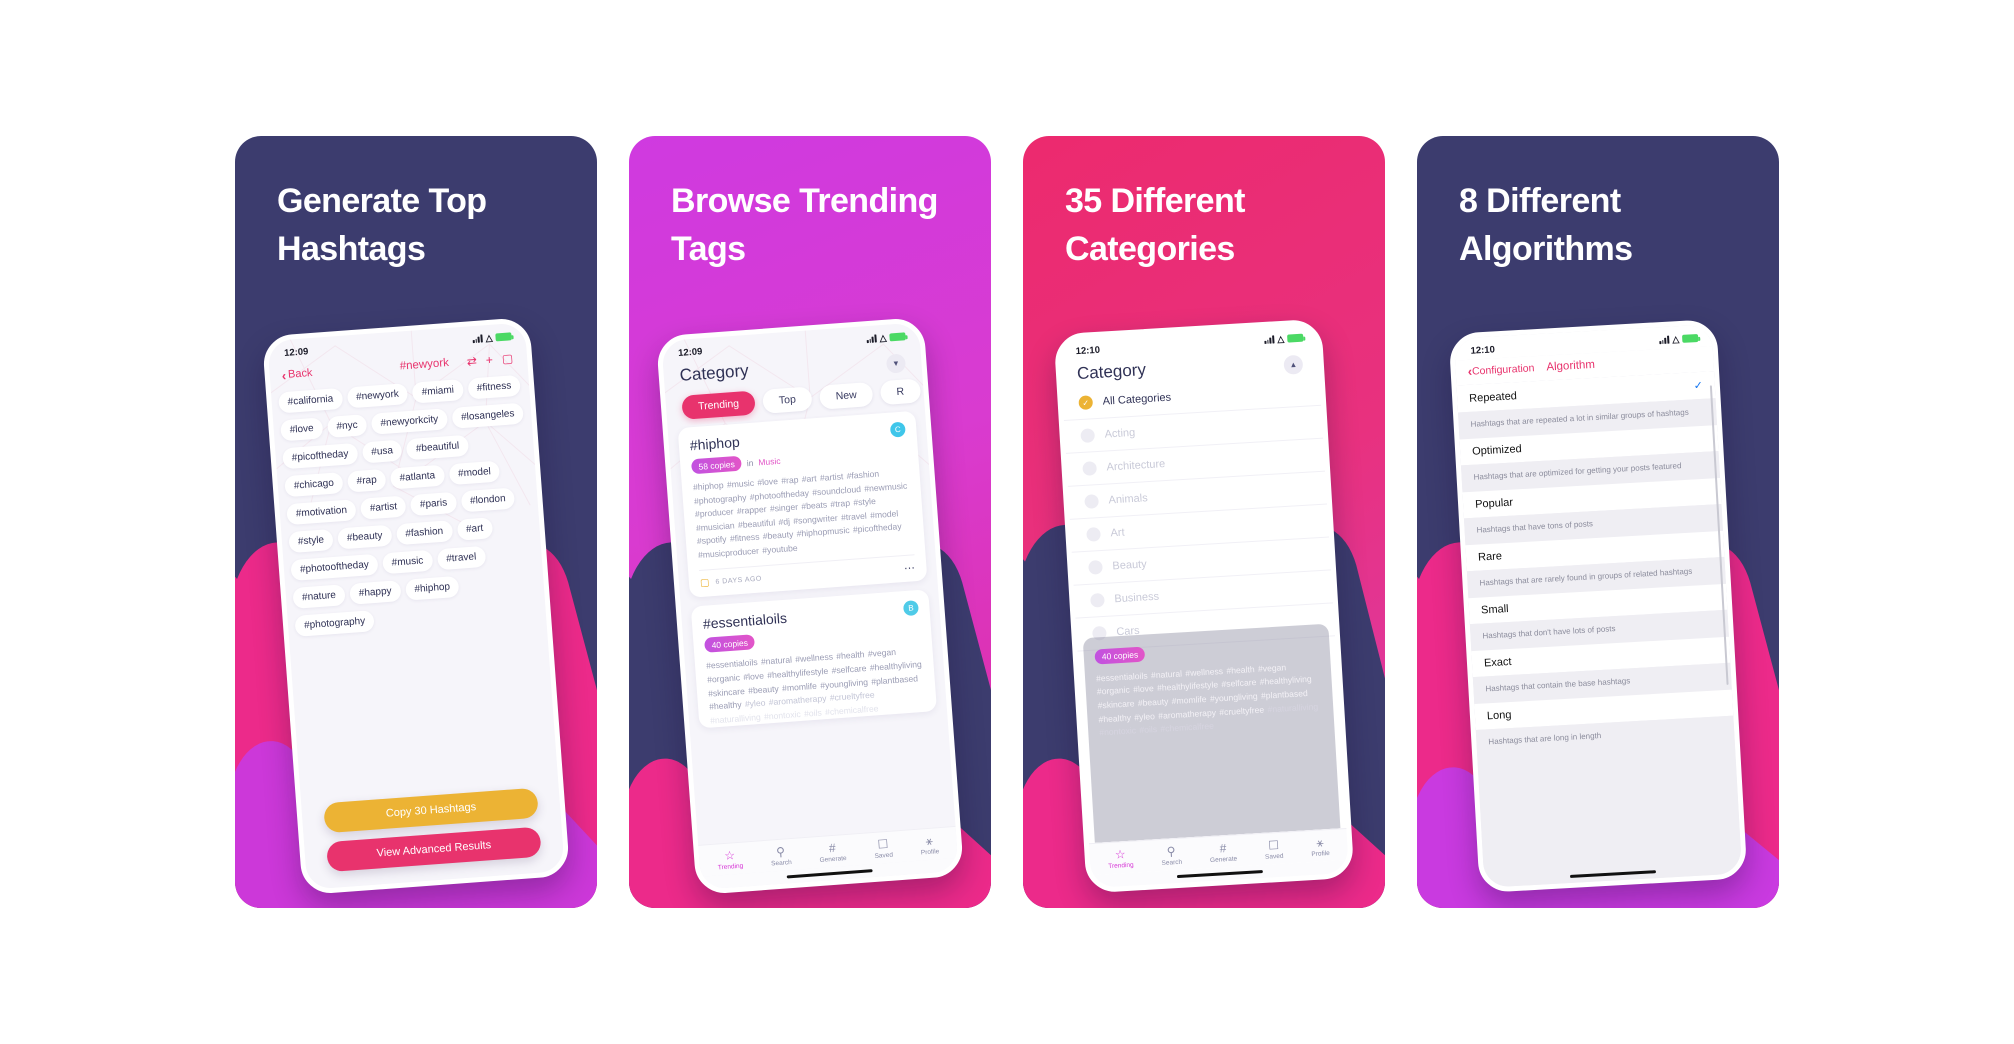  I want to click on hashtag-chip: #losangeles, so click(488, 415).